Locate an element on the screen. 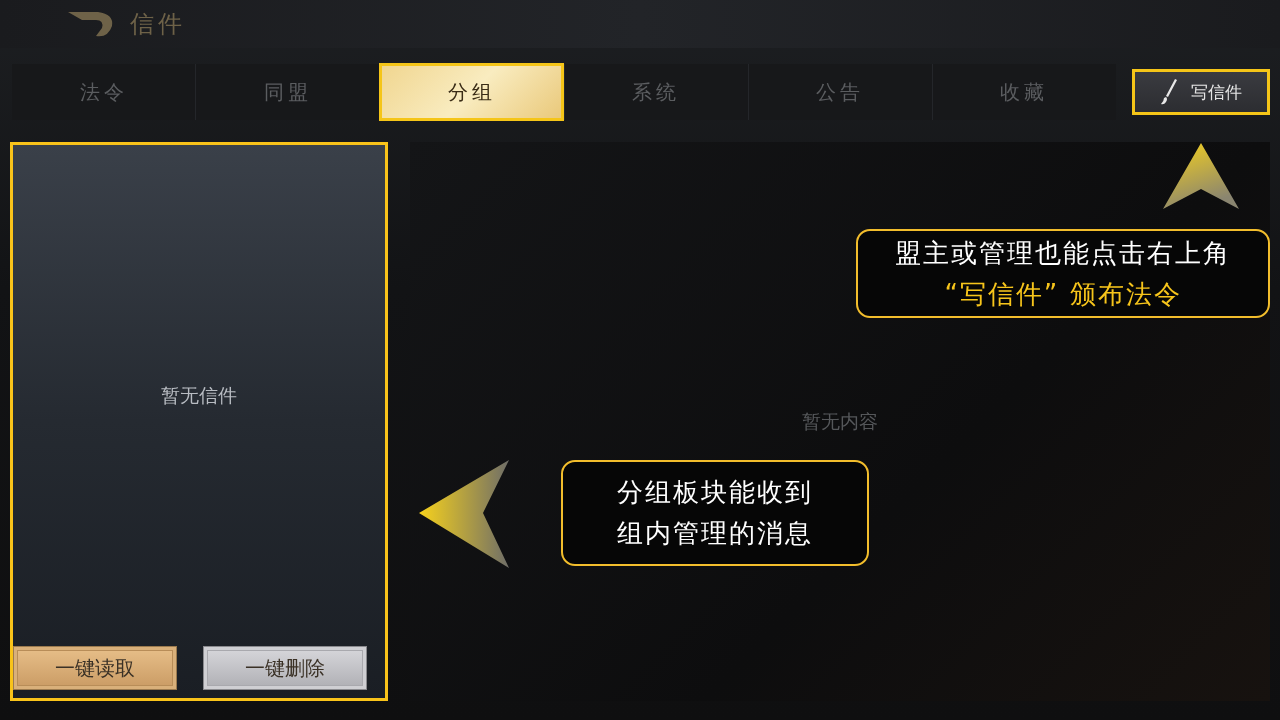 The height and width of the screenshot is (720, 1280). tip-text: 组内管理的消息 is located at coordinates (715, 533).